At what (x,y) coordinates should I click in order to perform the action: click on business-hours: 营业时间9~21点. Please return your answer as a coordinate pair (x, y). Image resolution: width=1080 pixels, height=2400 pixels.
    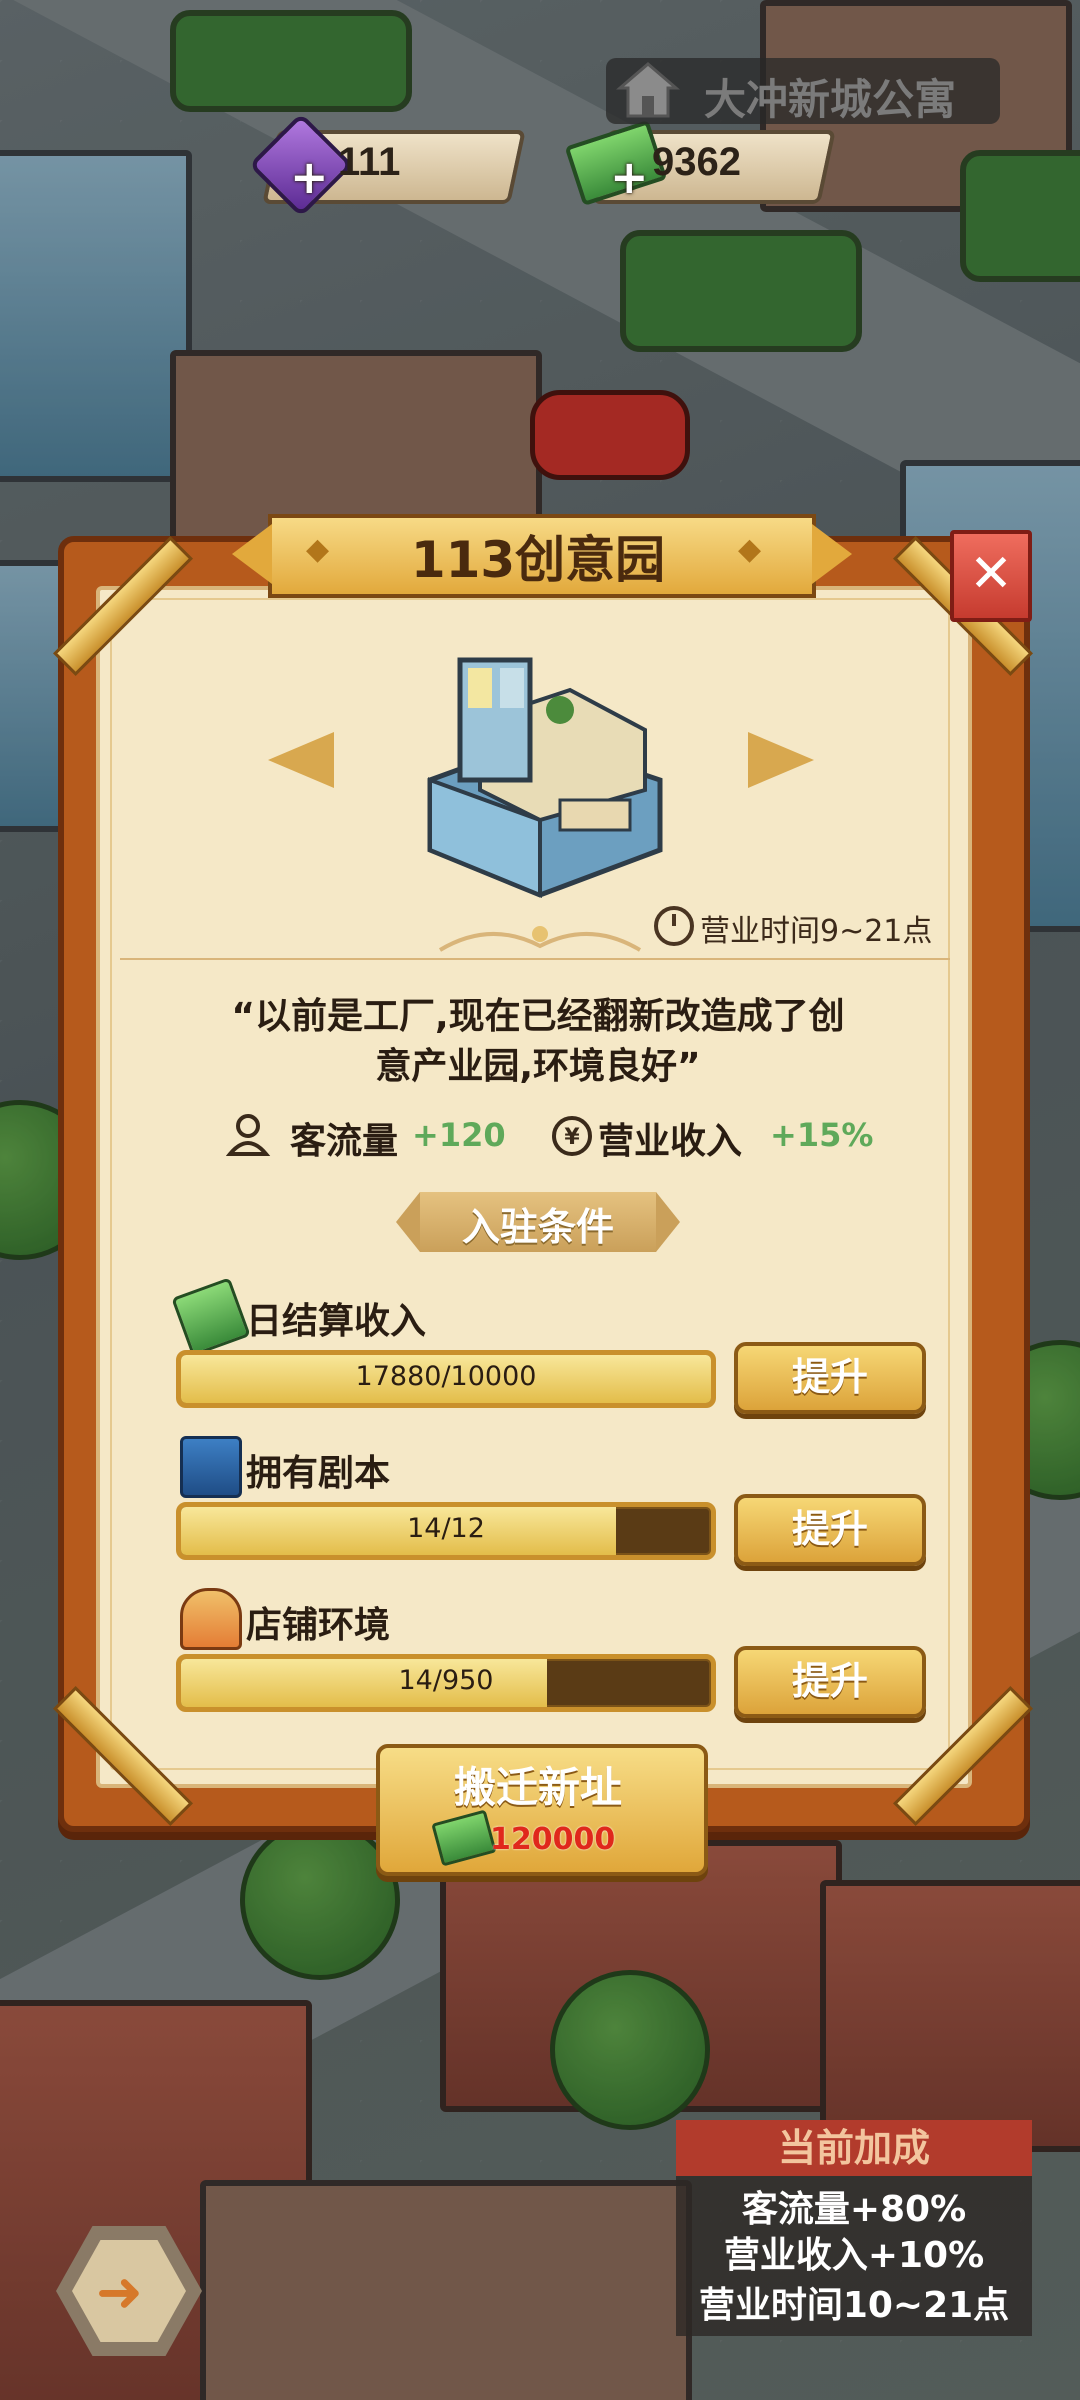
    Looking at the image, I should click on (816, 931).